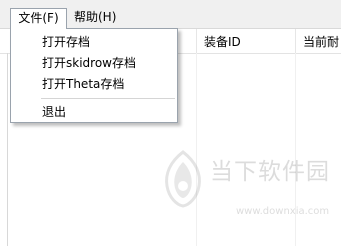 Image resolution: width=341 pixels, height=246 pixels. What do you see at coordinates (108, 98) in the screenshot?
I see `menu-separator` at bounding box center [108, 98].